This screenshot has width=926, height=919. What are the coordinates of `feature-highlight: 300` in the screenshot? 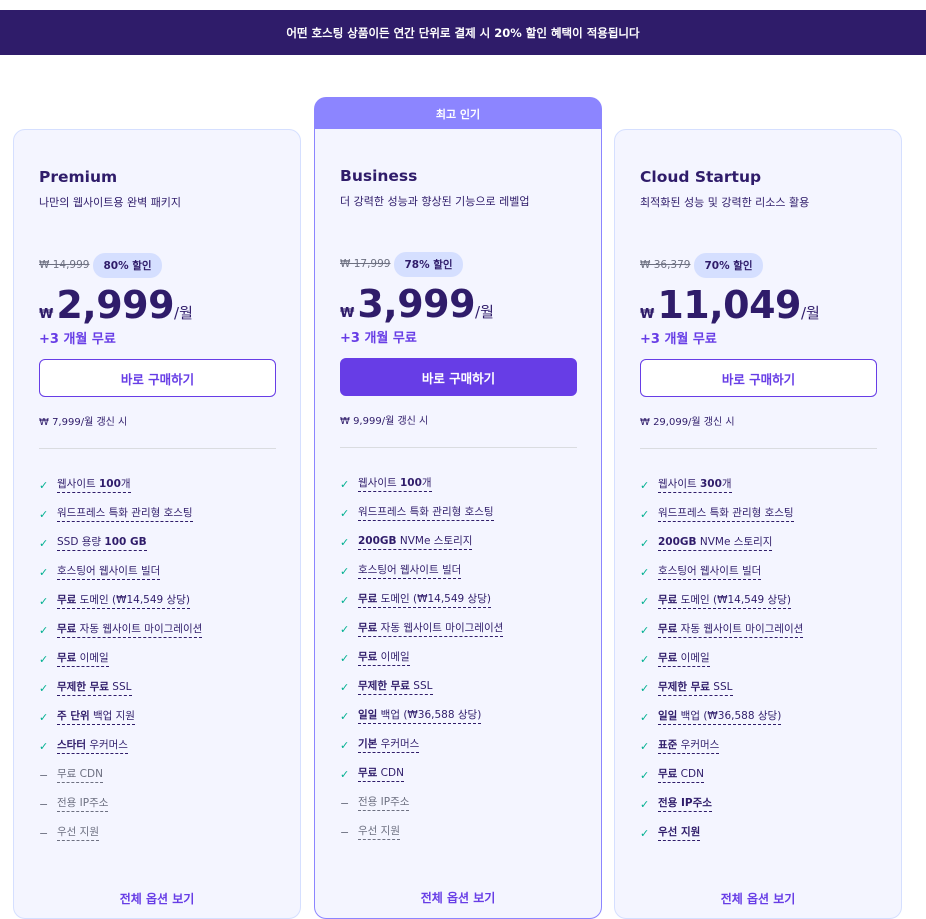 It's located at (710, 484).